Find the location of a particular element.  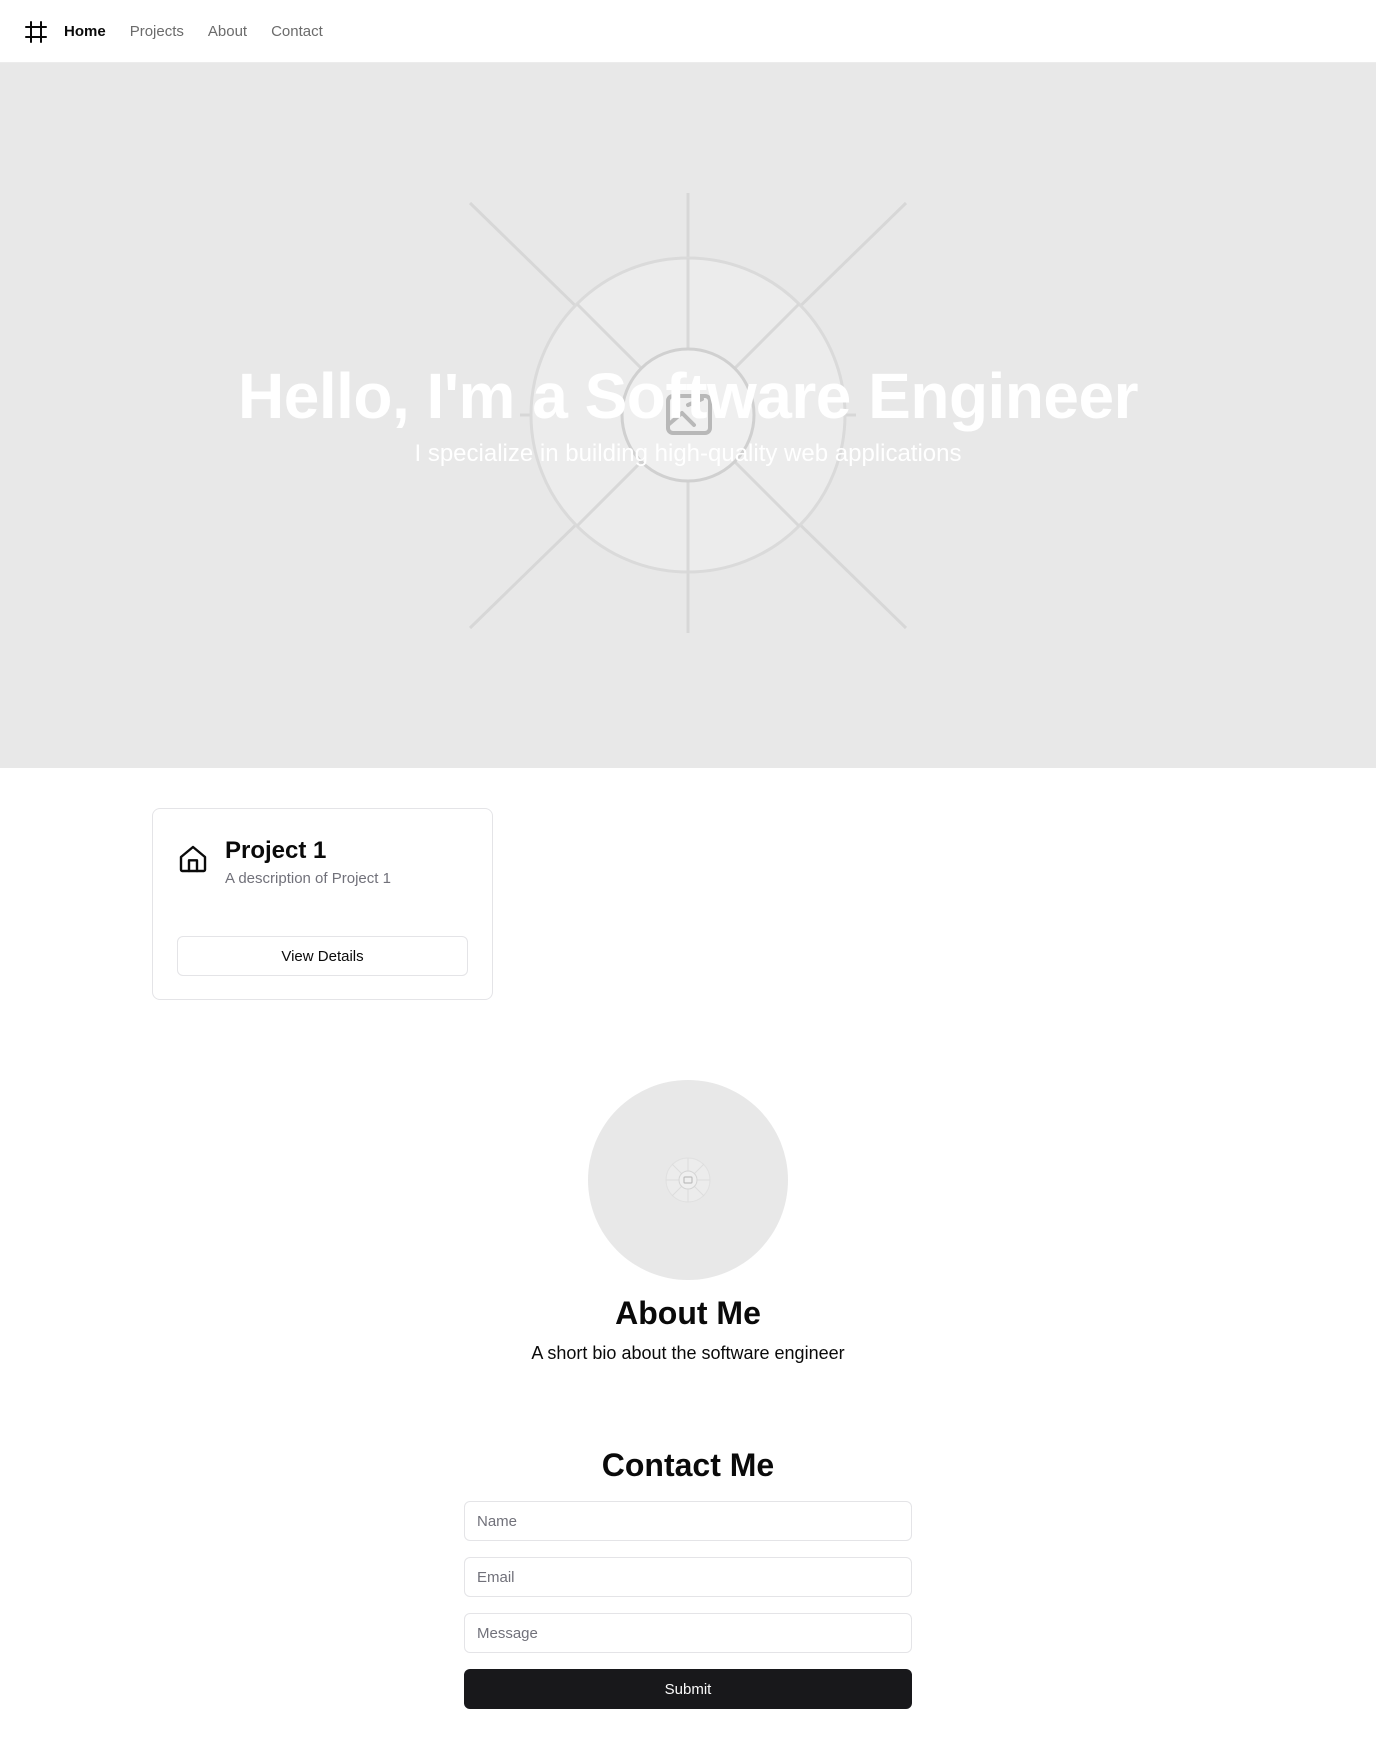

hash-frame-icon is located at coordinates (36, 32).